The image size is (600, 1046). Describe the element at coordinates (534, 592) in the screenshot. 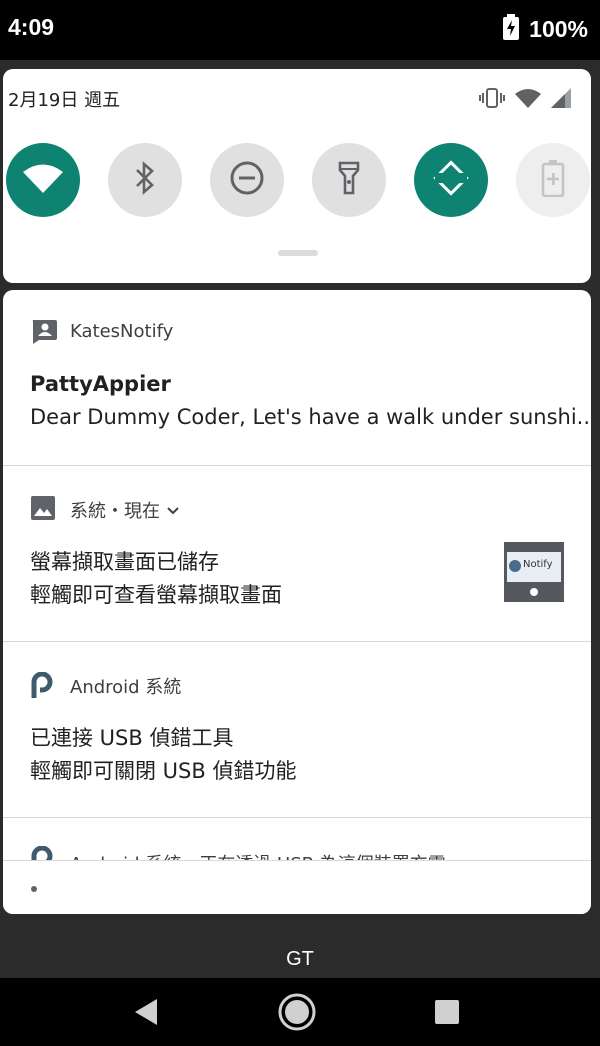

I see `thumbnail-dot` at that location.